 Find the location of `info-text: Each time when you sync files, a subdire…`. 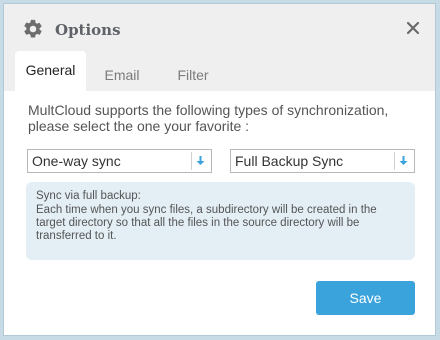

info-text: Each time when you sync files, a subdire… is located at coordinates (206, 223).